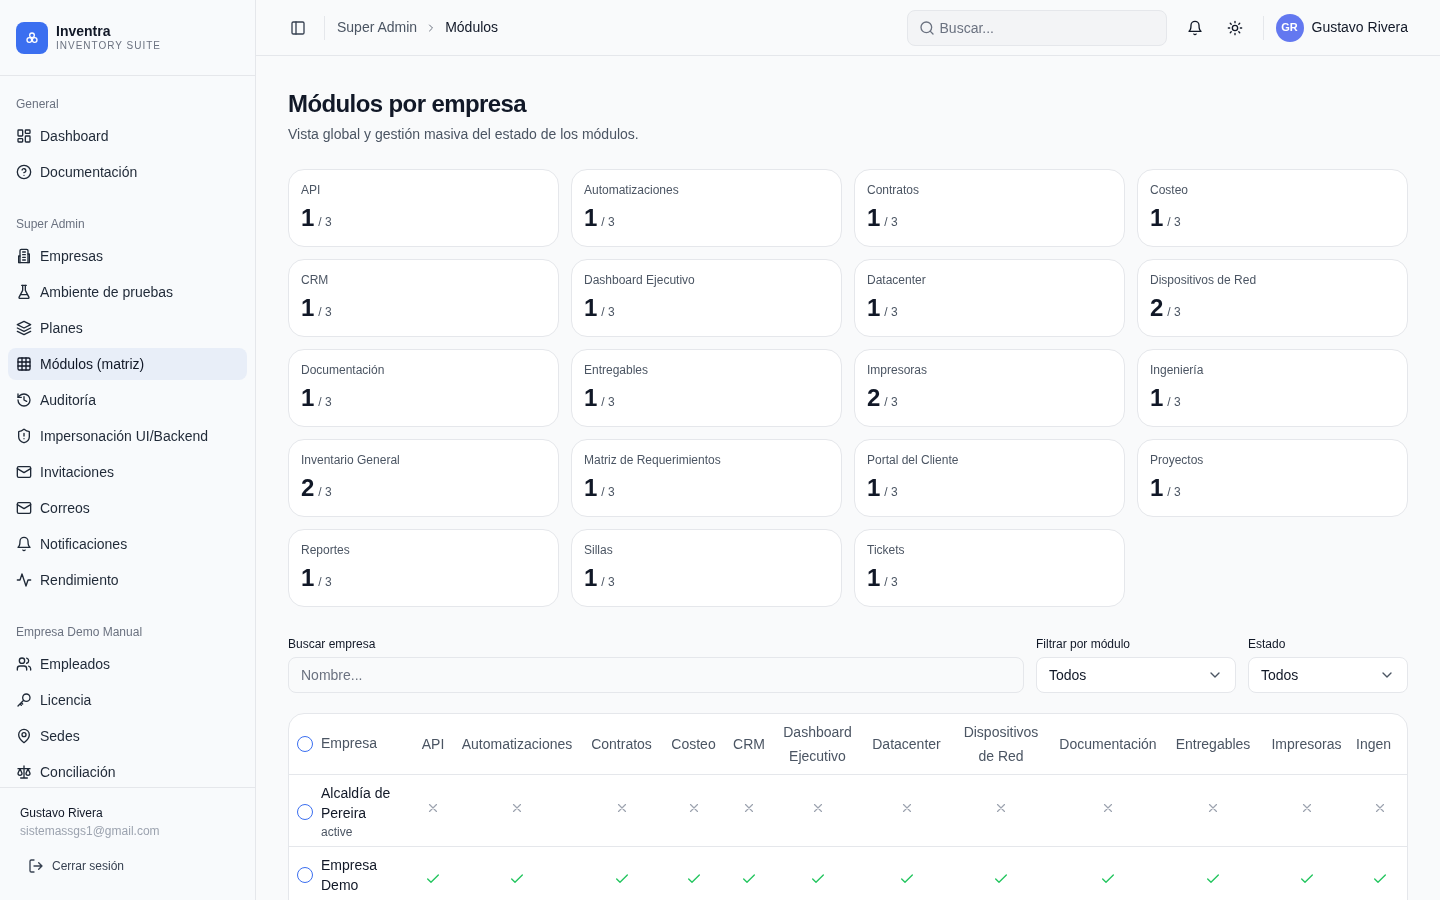 Image resolution: width=1440 pixels, height=900 pixels. Describe the element at coordinates (906, 743) in the screenshot. I see `column-header: Datacenter` at that location.